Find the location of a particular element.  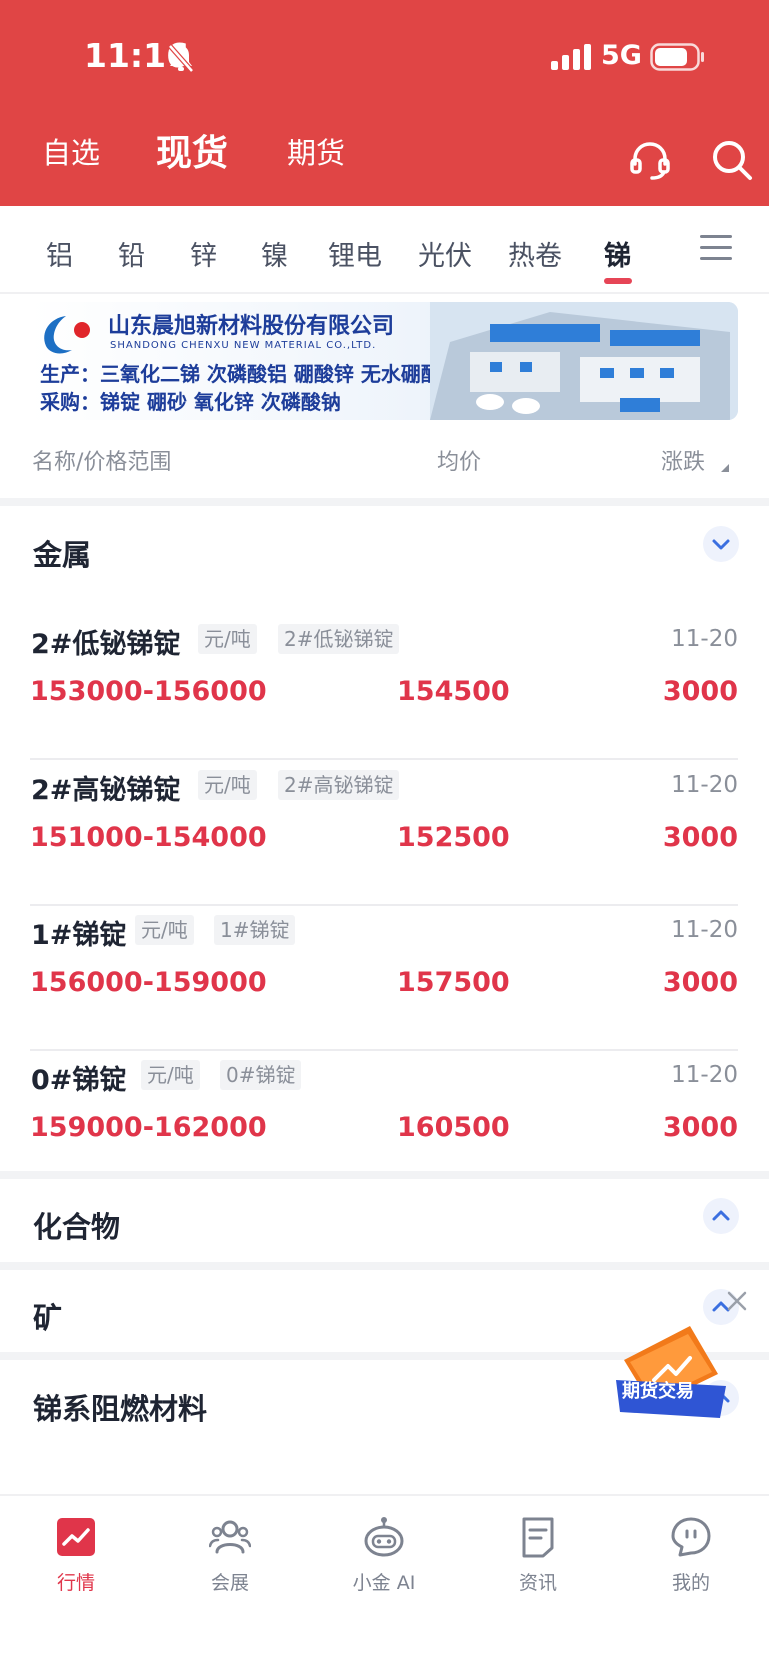

document-icon is located at coordinates (538, 1537).